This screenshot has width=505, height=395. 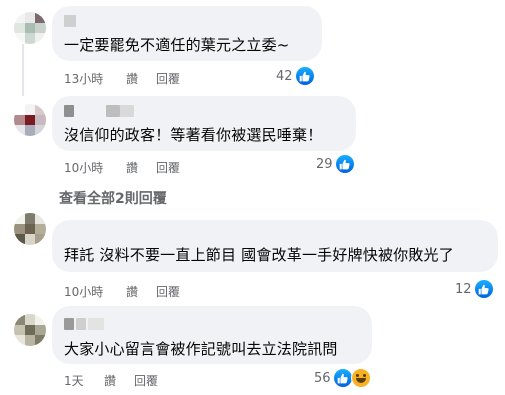 I want to click on reaction-count: 12, so click(x=463, y=289).